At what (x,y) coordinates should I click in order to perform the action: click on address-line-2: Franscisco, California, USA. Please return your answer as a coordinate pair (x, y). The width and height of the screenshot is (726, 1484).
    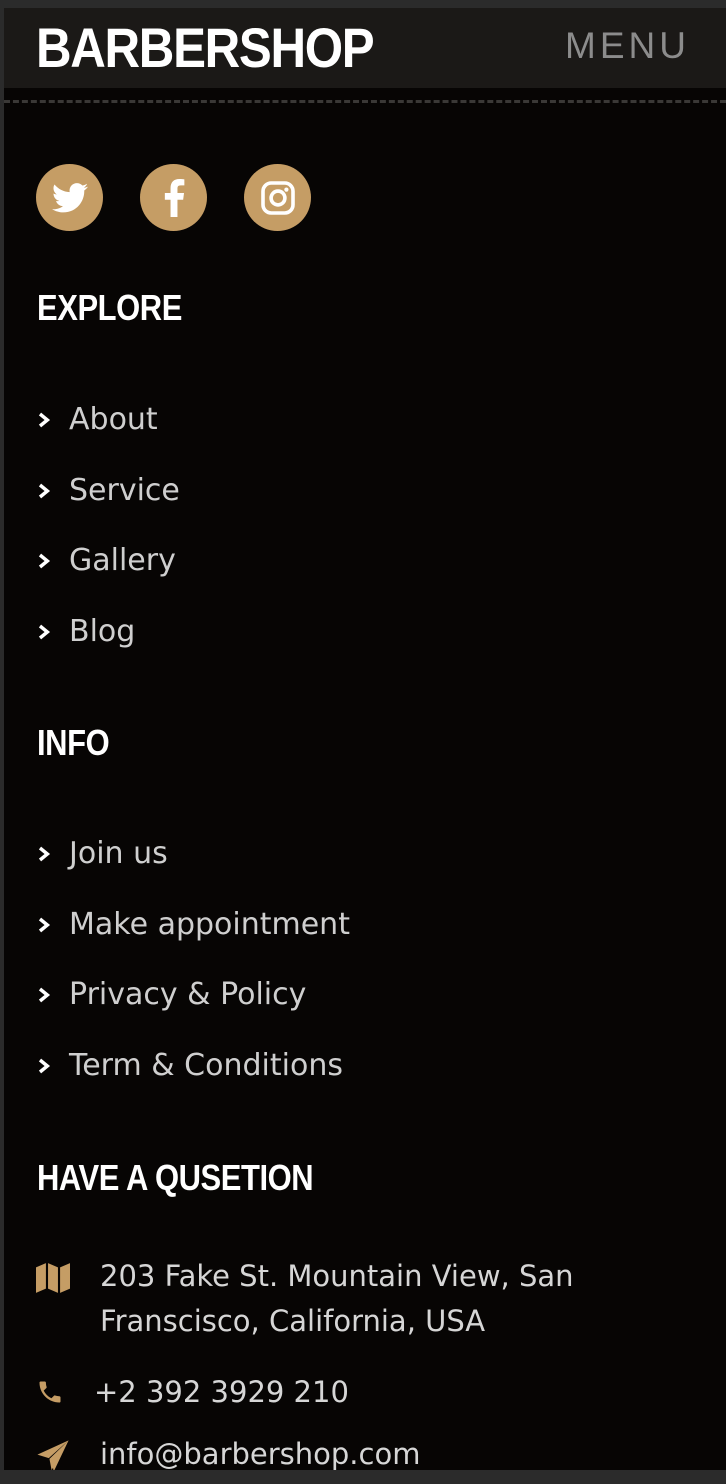
    Looking at the image, I should click on (293, 1321).